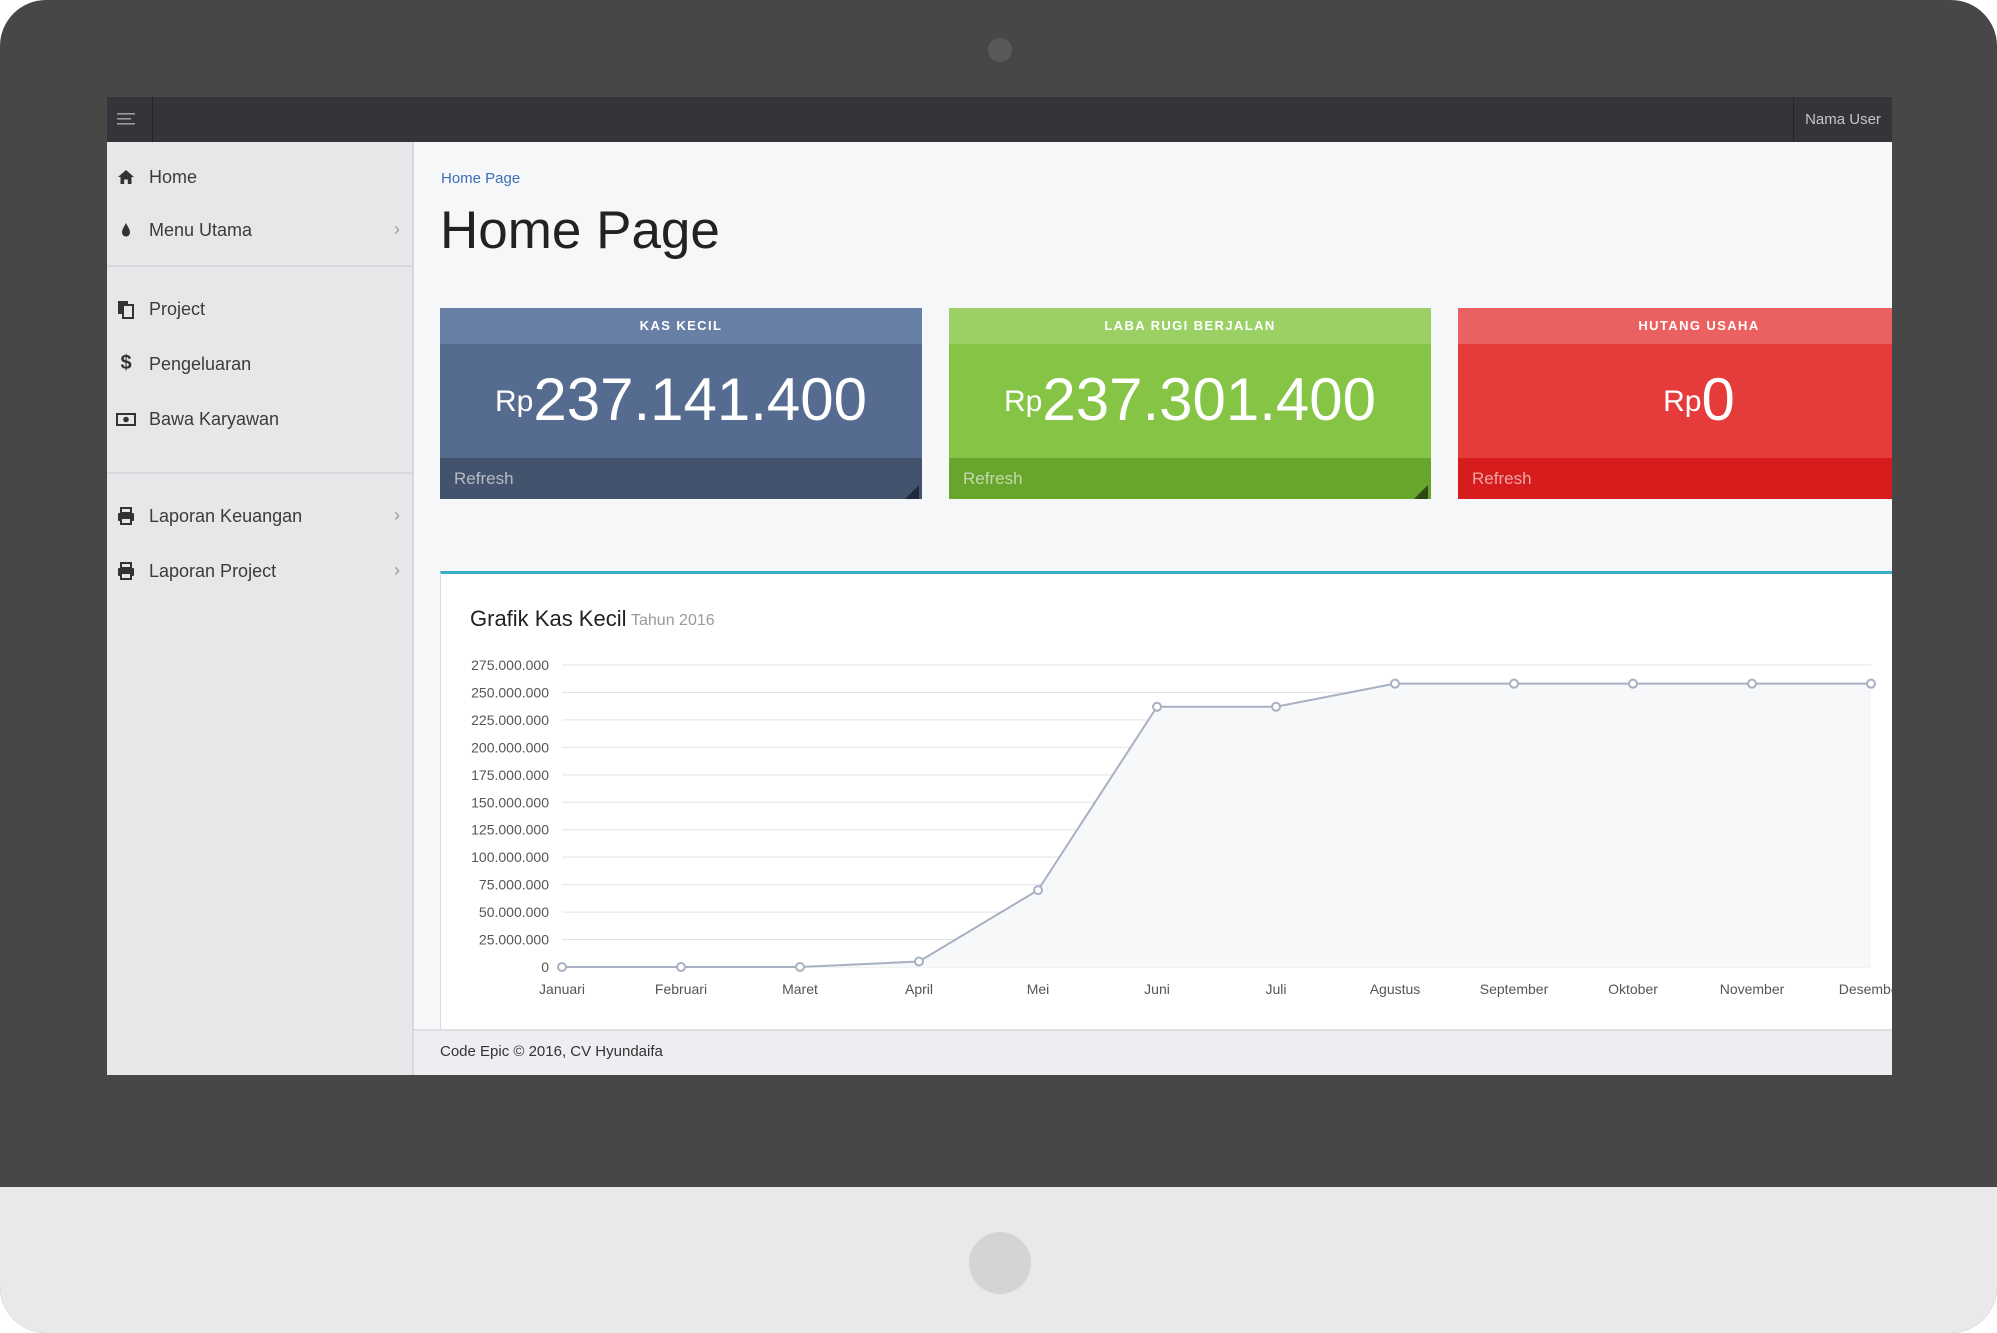  What do you see at coordinates (510, 747) in the screenshot?
I see `y-tick-label: 200.000.000` at bounding box center [510, 747].